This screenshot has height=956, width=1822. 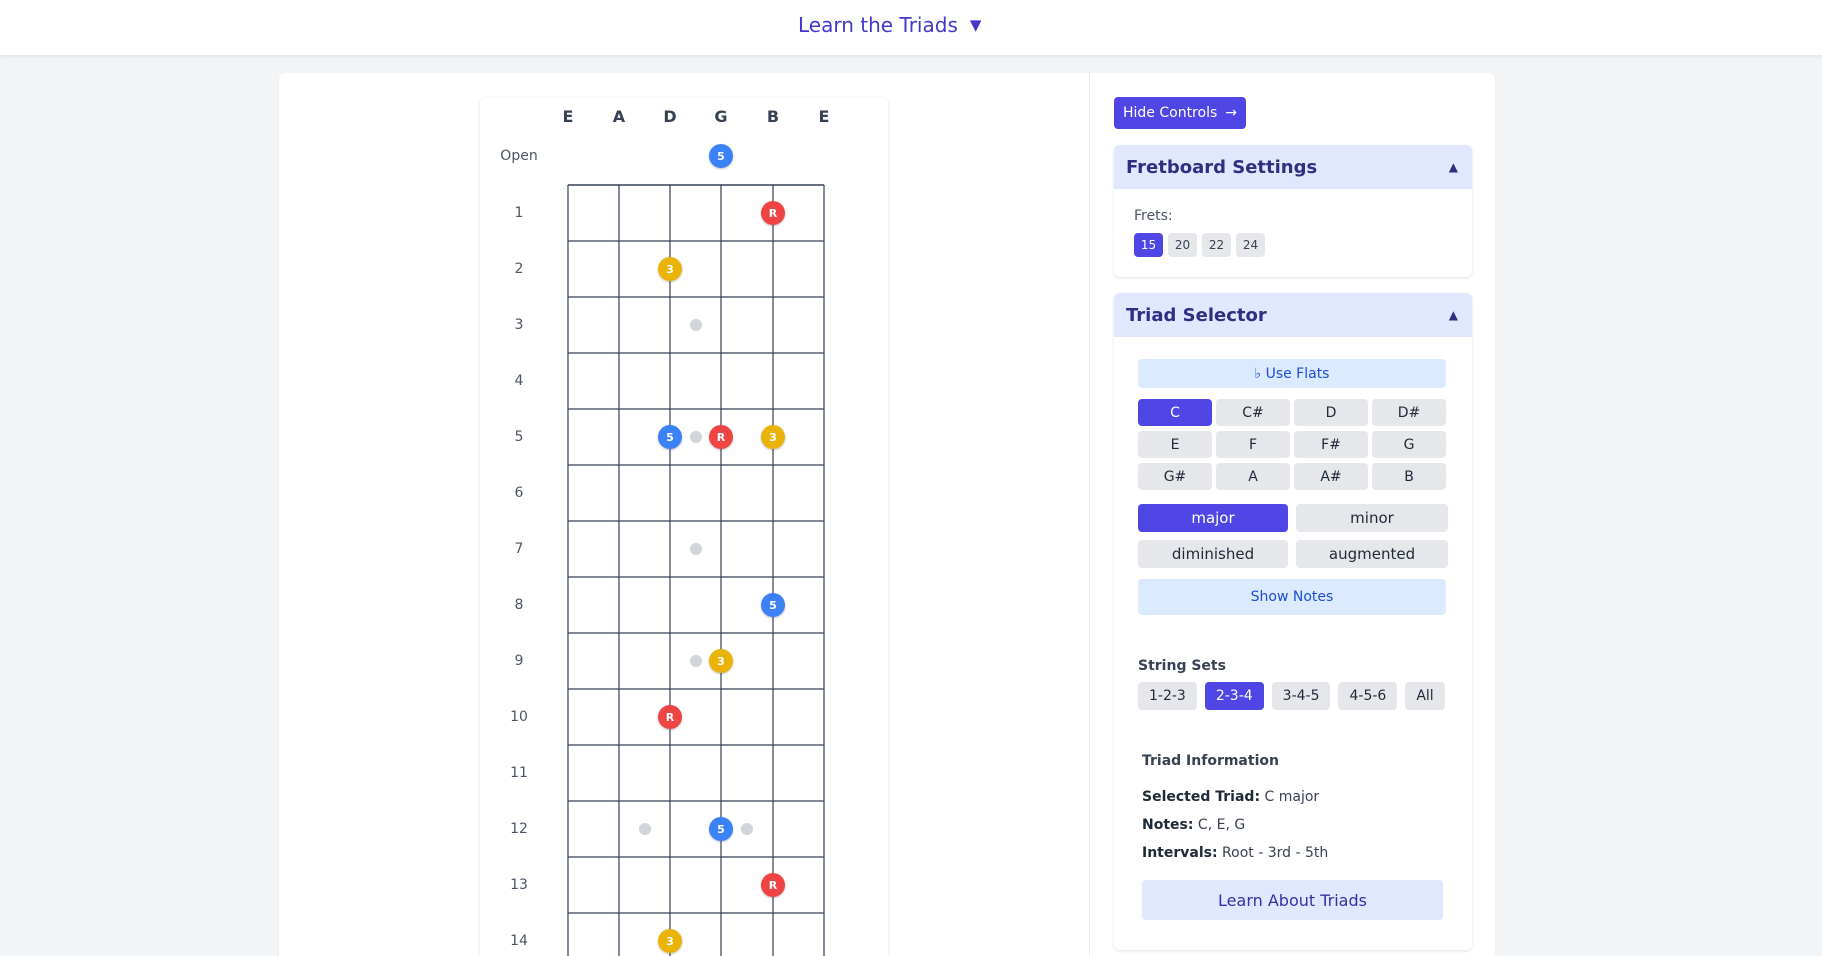 I want to click on hide-controls-button: Hide Controls →, so click(x=1180, y=113).